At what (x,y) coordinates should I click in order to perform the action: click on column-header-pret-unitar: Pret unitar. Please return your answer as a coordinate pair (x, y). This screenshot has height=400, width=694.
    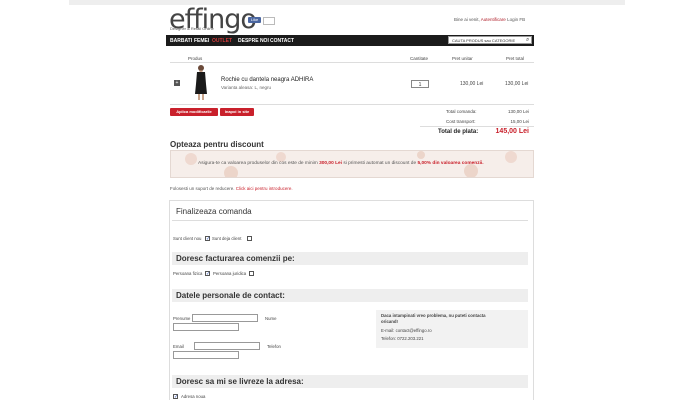
    Looking at the image, I should click on (462, 58).